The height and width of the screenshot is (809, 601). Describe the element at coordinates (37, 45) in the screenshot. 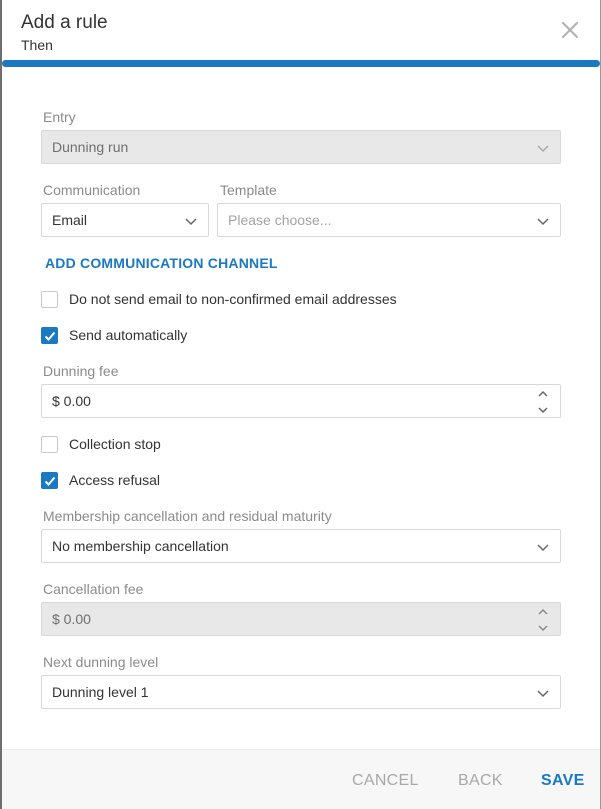

I see `dialog-subtitle: Then` at that location.